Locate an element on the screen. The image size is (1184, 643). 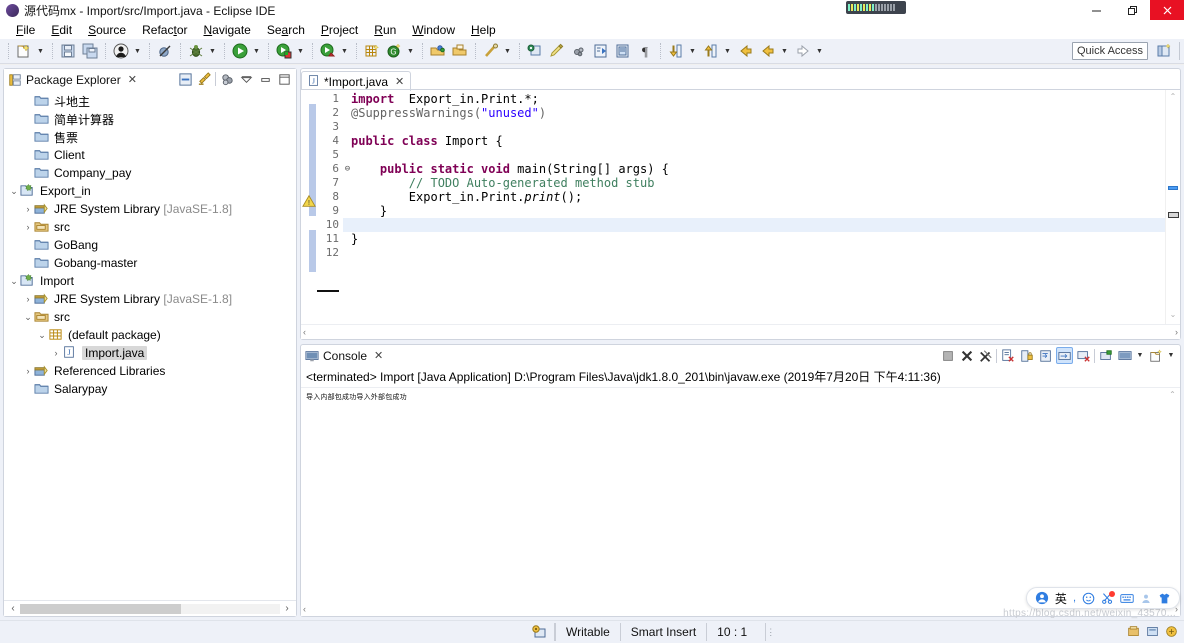
scroll-down-icon: ⌄ is located at coordinates (1173, 315).